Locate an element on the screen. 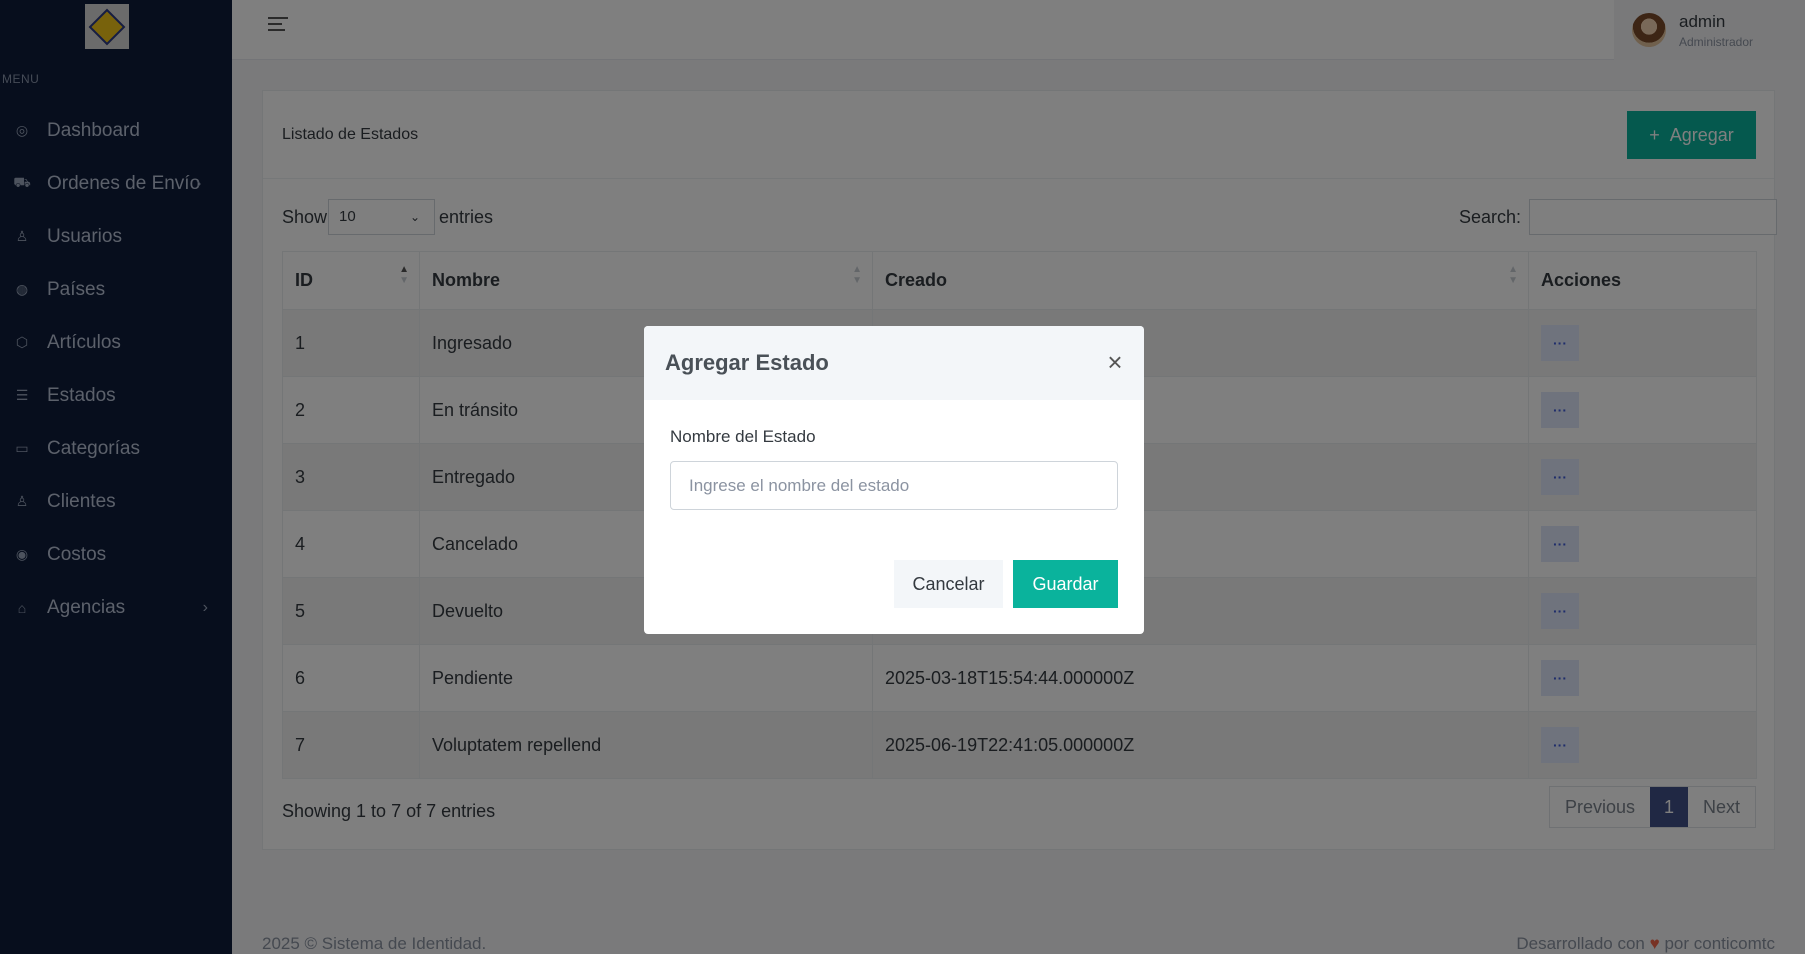 The image size is (1805, 954). save-button: Guardar is located at coordinates (1065, 584).